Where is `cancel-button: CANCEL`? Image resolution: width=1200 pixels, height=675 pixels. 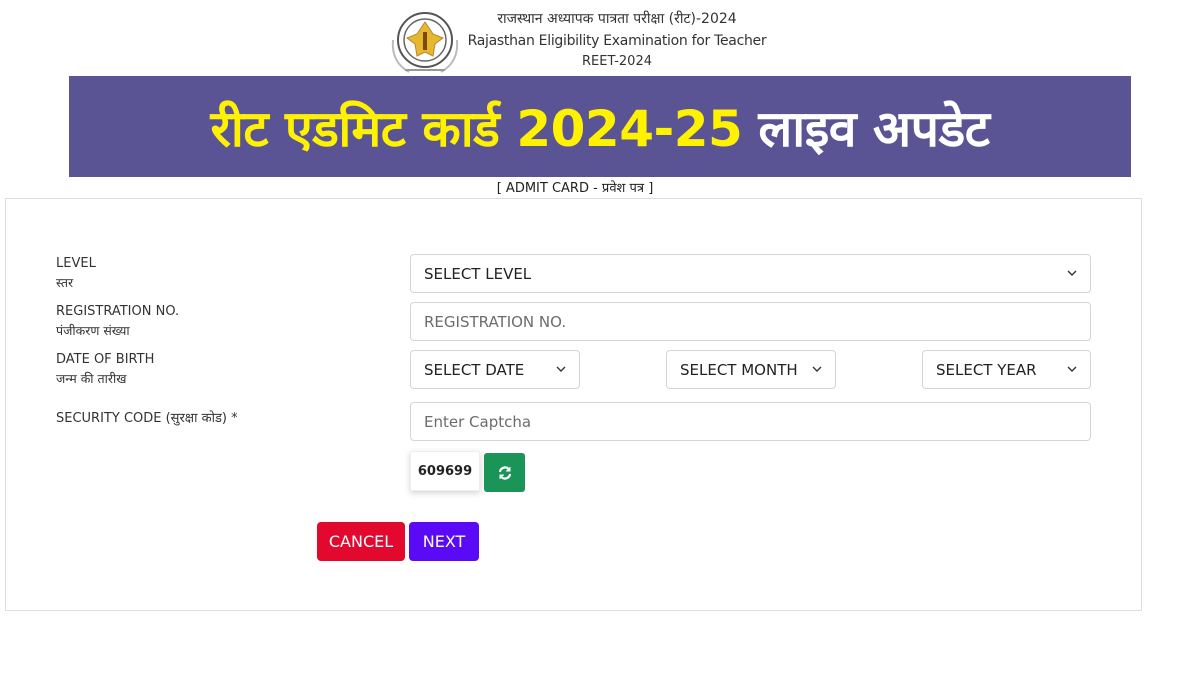
cancel-button: CANCEL is located at coordinates (361, 541).